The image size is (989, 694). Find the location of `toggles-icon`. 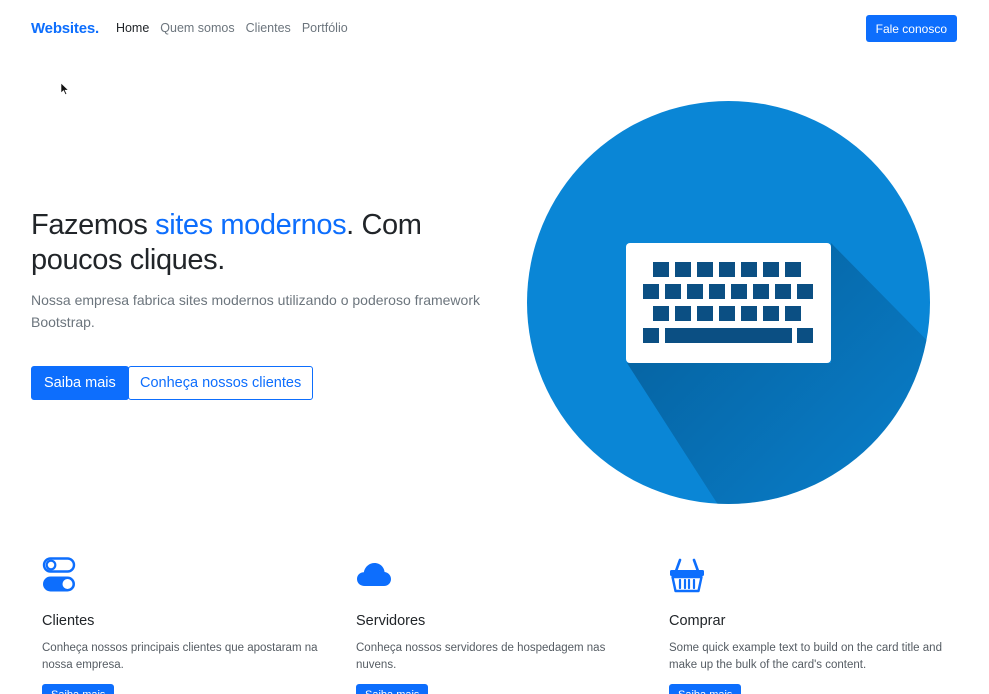

toggles-icon is located at coordinates (59, 574).